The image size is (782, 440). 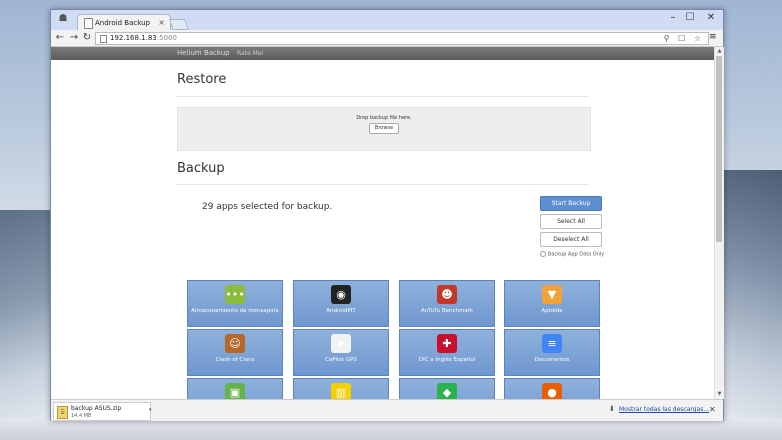 What do you see at coordinates (341, 311) in the screenshot?
I see `app-name: AndroidPIT` at bounding box center [341, 311].